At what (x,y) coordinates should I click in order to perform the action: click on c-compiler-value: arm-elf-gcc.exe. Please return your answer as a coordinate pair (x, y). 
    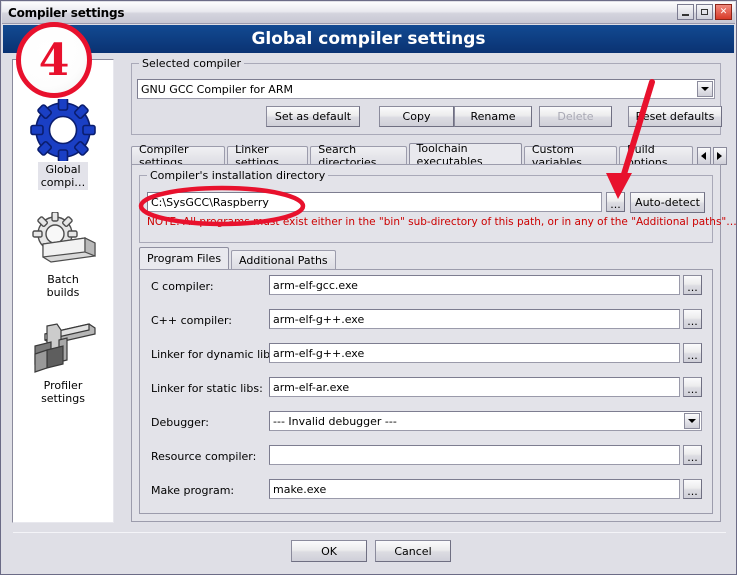
    Looking at the image, I should click on (315, 285).